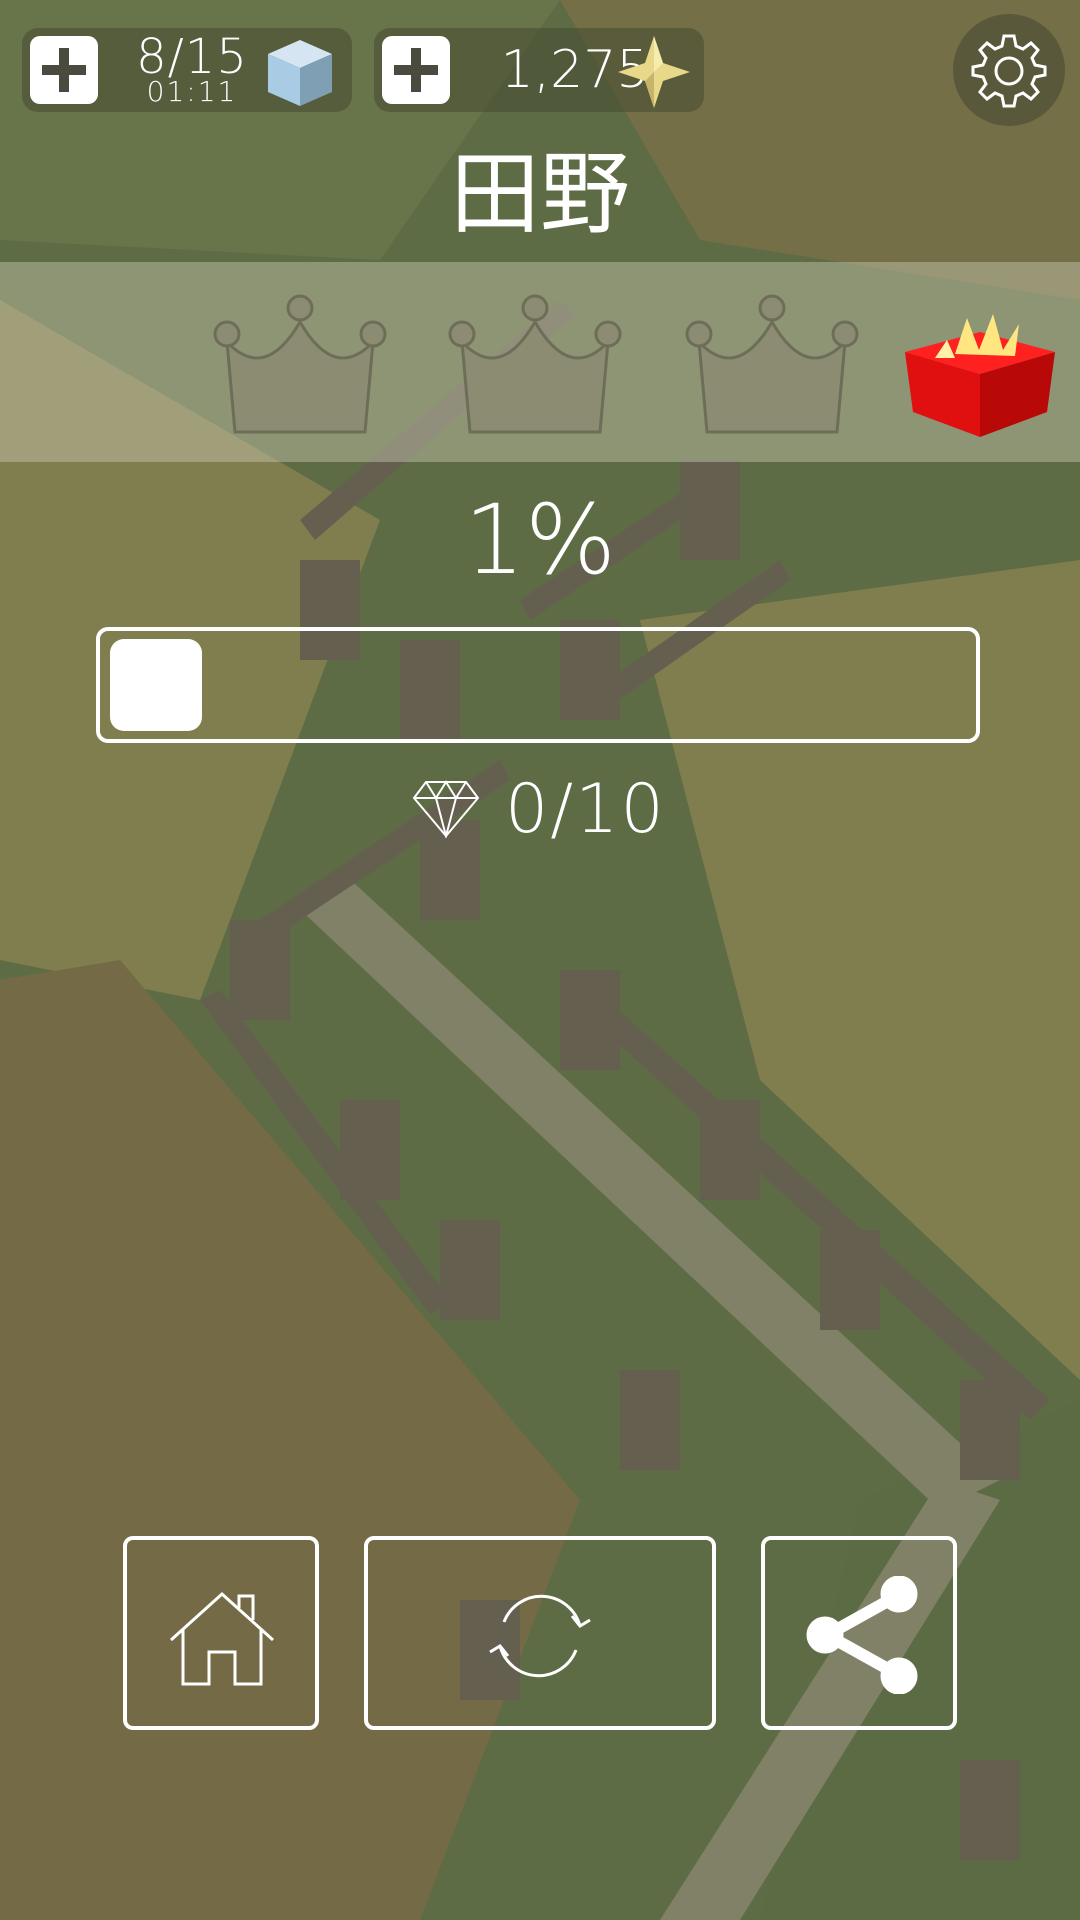  What do you see at coordinates (540, 194) in the screenshot?
I see `level-title: 田野` at bounding box center [540, 194].